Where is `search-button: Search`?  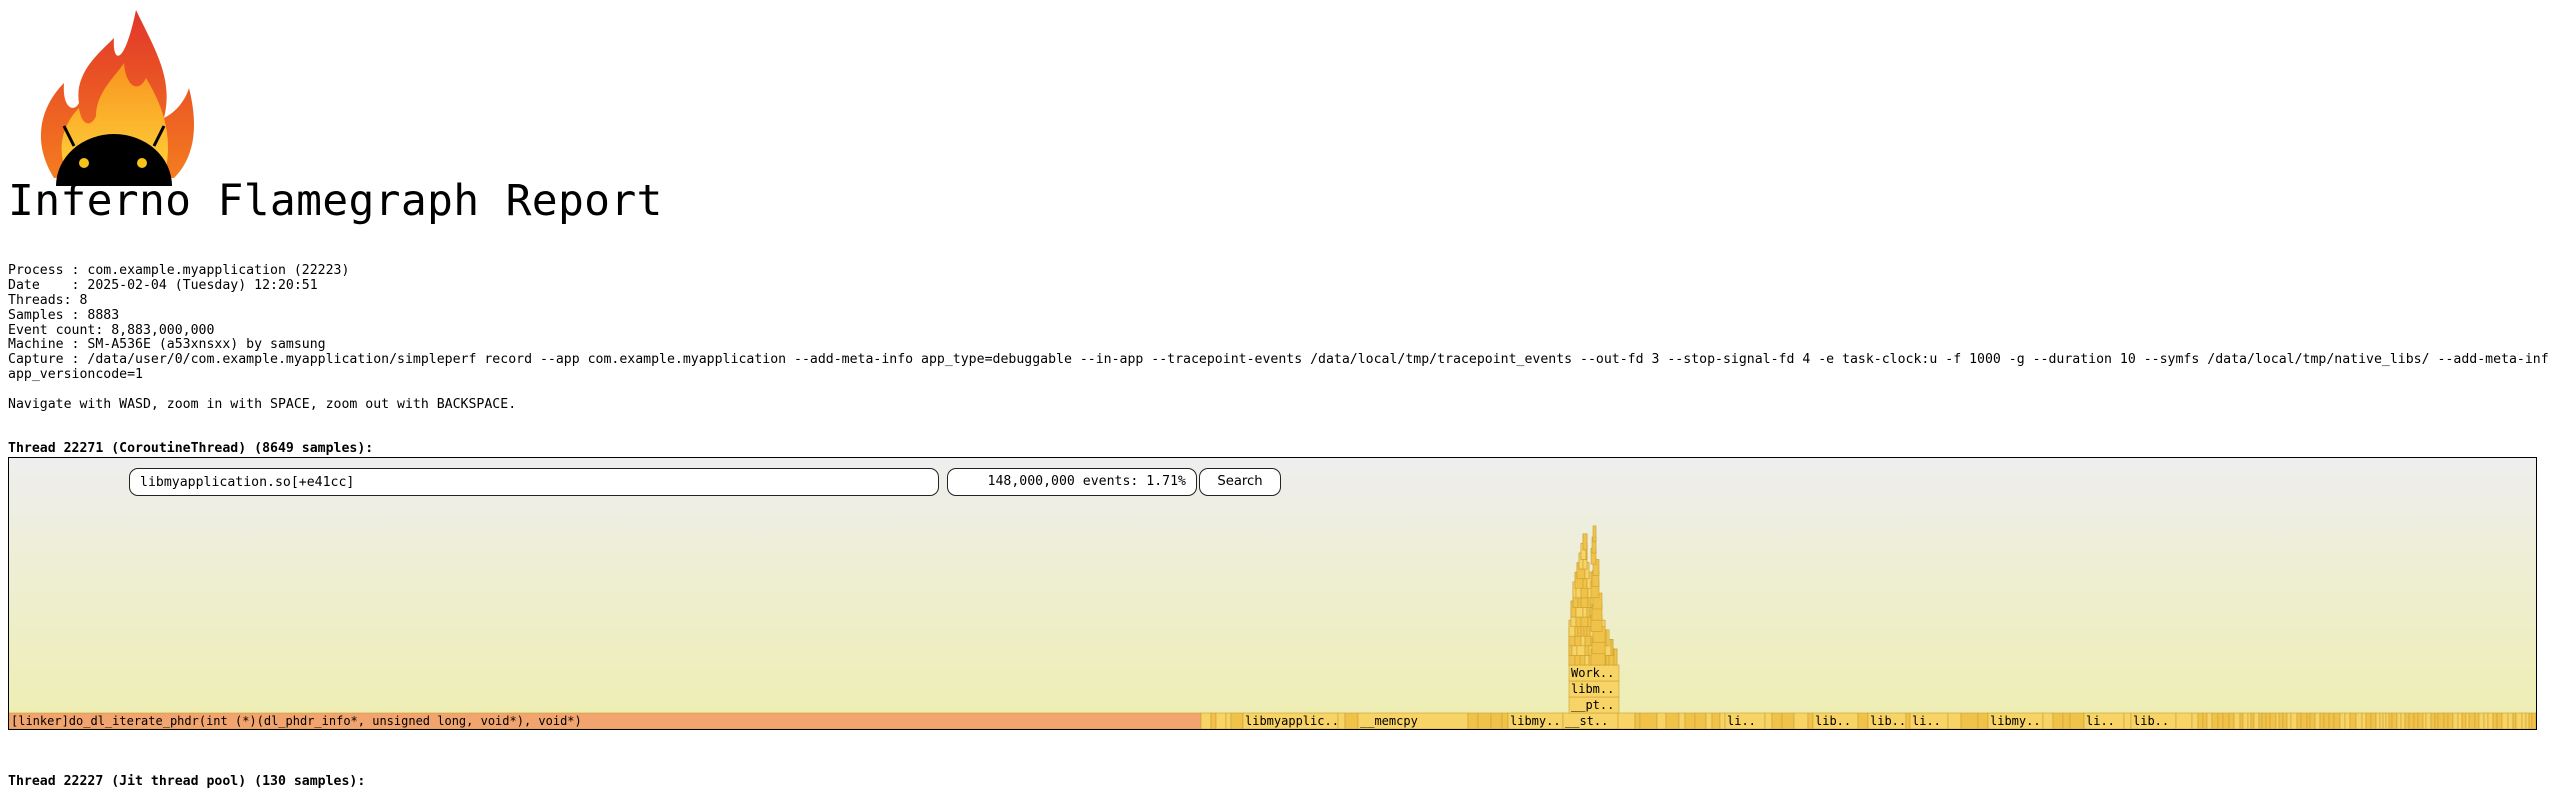
search-button: Search is located at coordinates (1240, 482).